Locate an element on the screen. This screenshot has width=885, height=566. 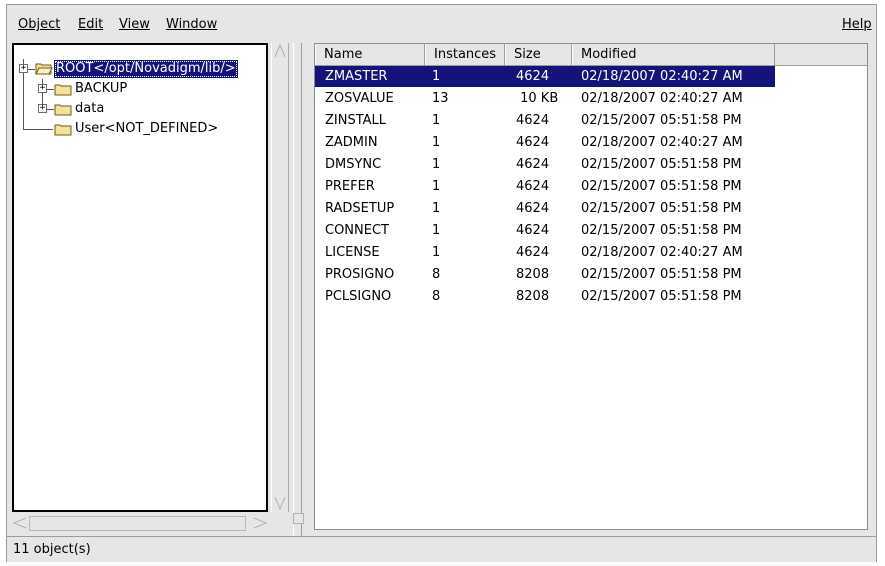
tree-item-label: BACKUP is located at coordinates (101, 88).